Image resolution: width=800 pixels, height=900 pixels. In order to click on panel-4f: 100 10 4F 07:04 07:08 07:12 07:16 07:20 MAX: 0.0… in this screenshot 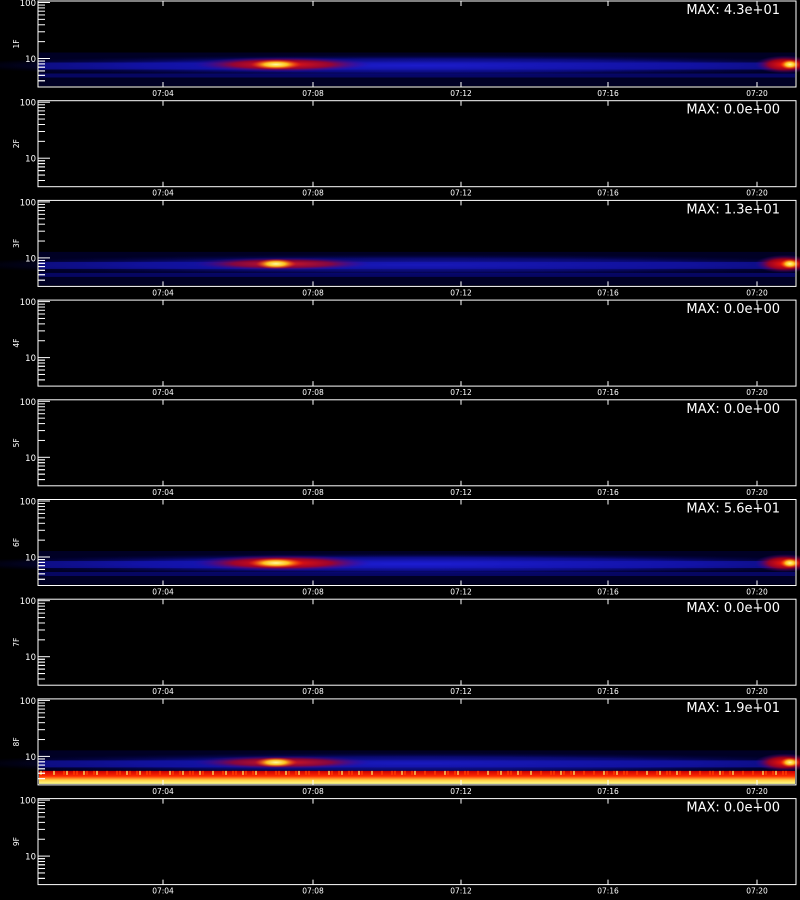, I will do `click(404, 347)`.